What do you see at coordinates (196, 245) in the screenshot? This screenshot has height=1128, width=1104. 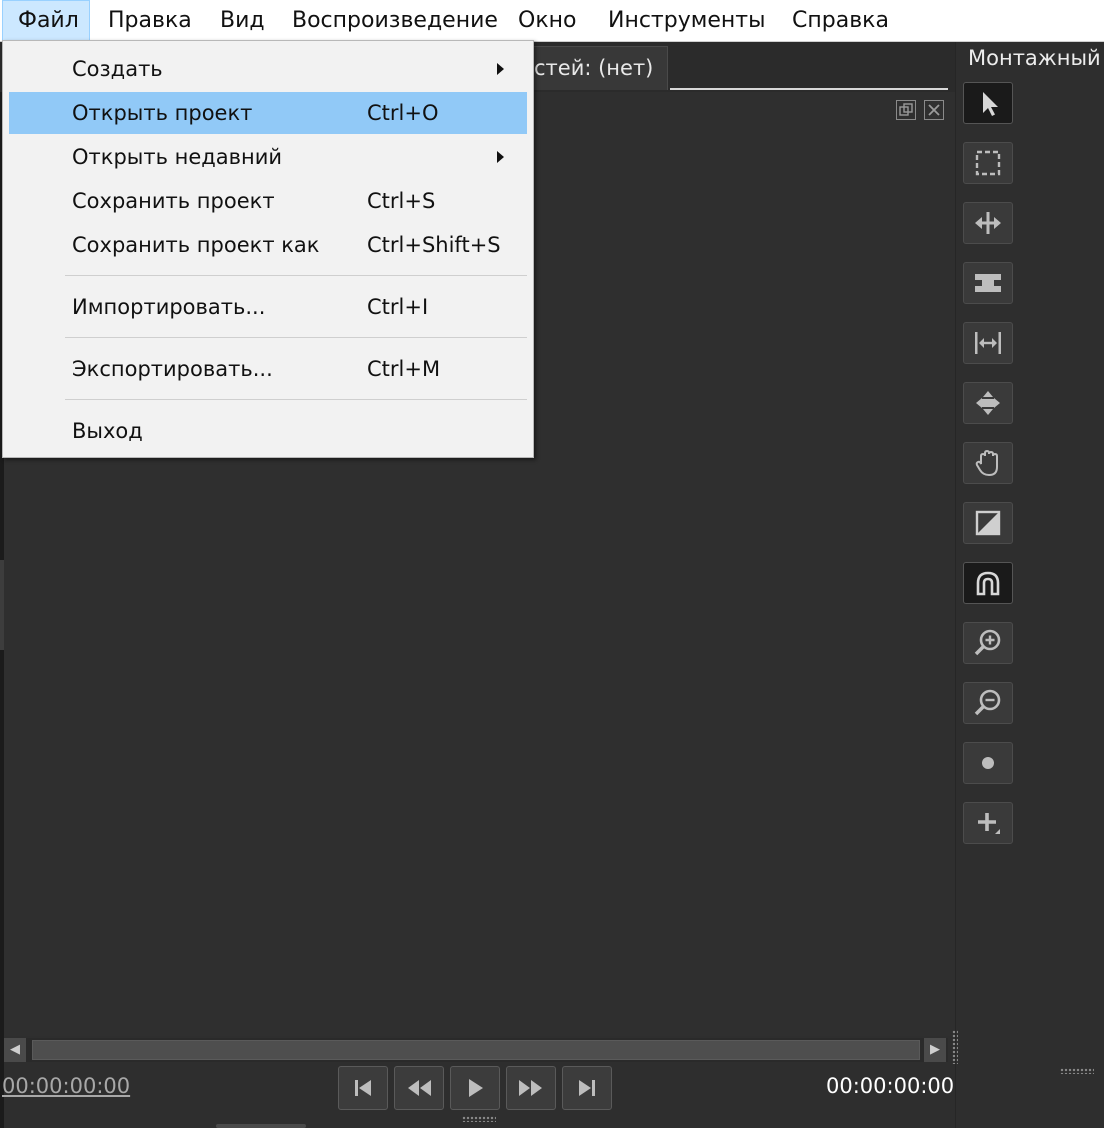 I see `menu-item-label: Сохранить проект как` at bounding box center [196, 245].